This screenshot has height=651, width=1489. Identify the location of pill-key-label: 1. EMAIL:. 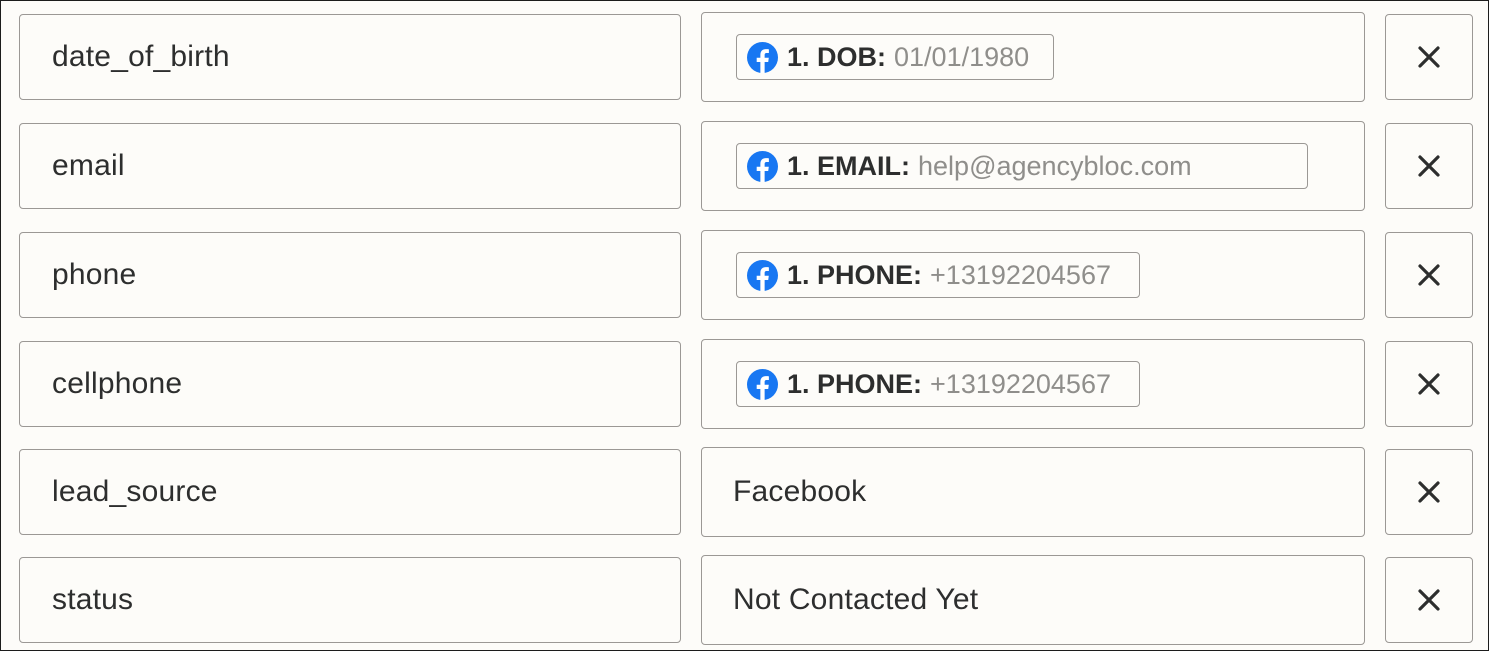
(849, 165).